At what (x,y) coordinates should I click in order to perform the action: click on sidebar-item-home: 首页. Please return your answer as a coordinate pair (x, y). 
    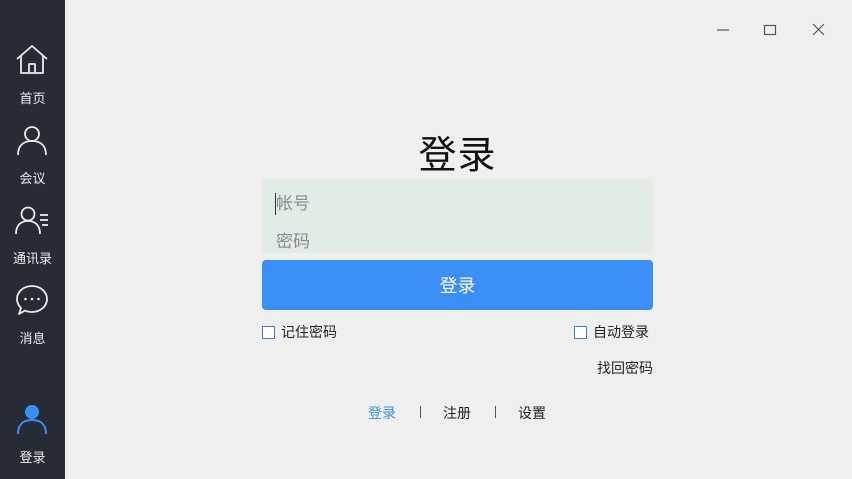
    Looking at the image, I should click on (32, 71).